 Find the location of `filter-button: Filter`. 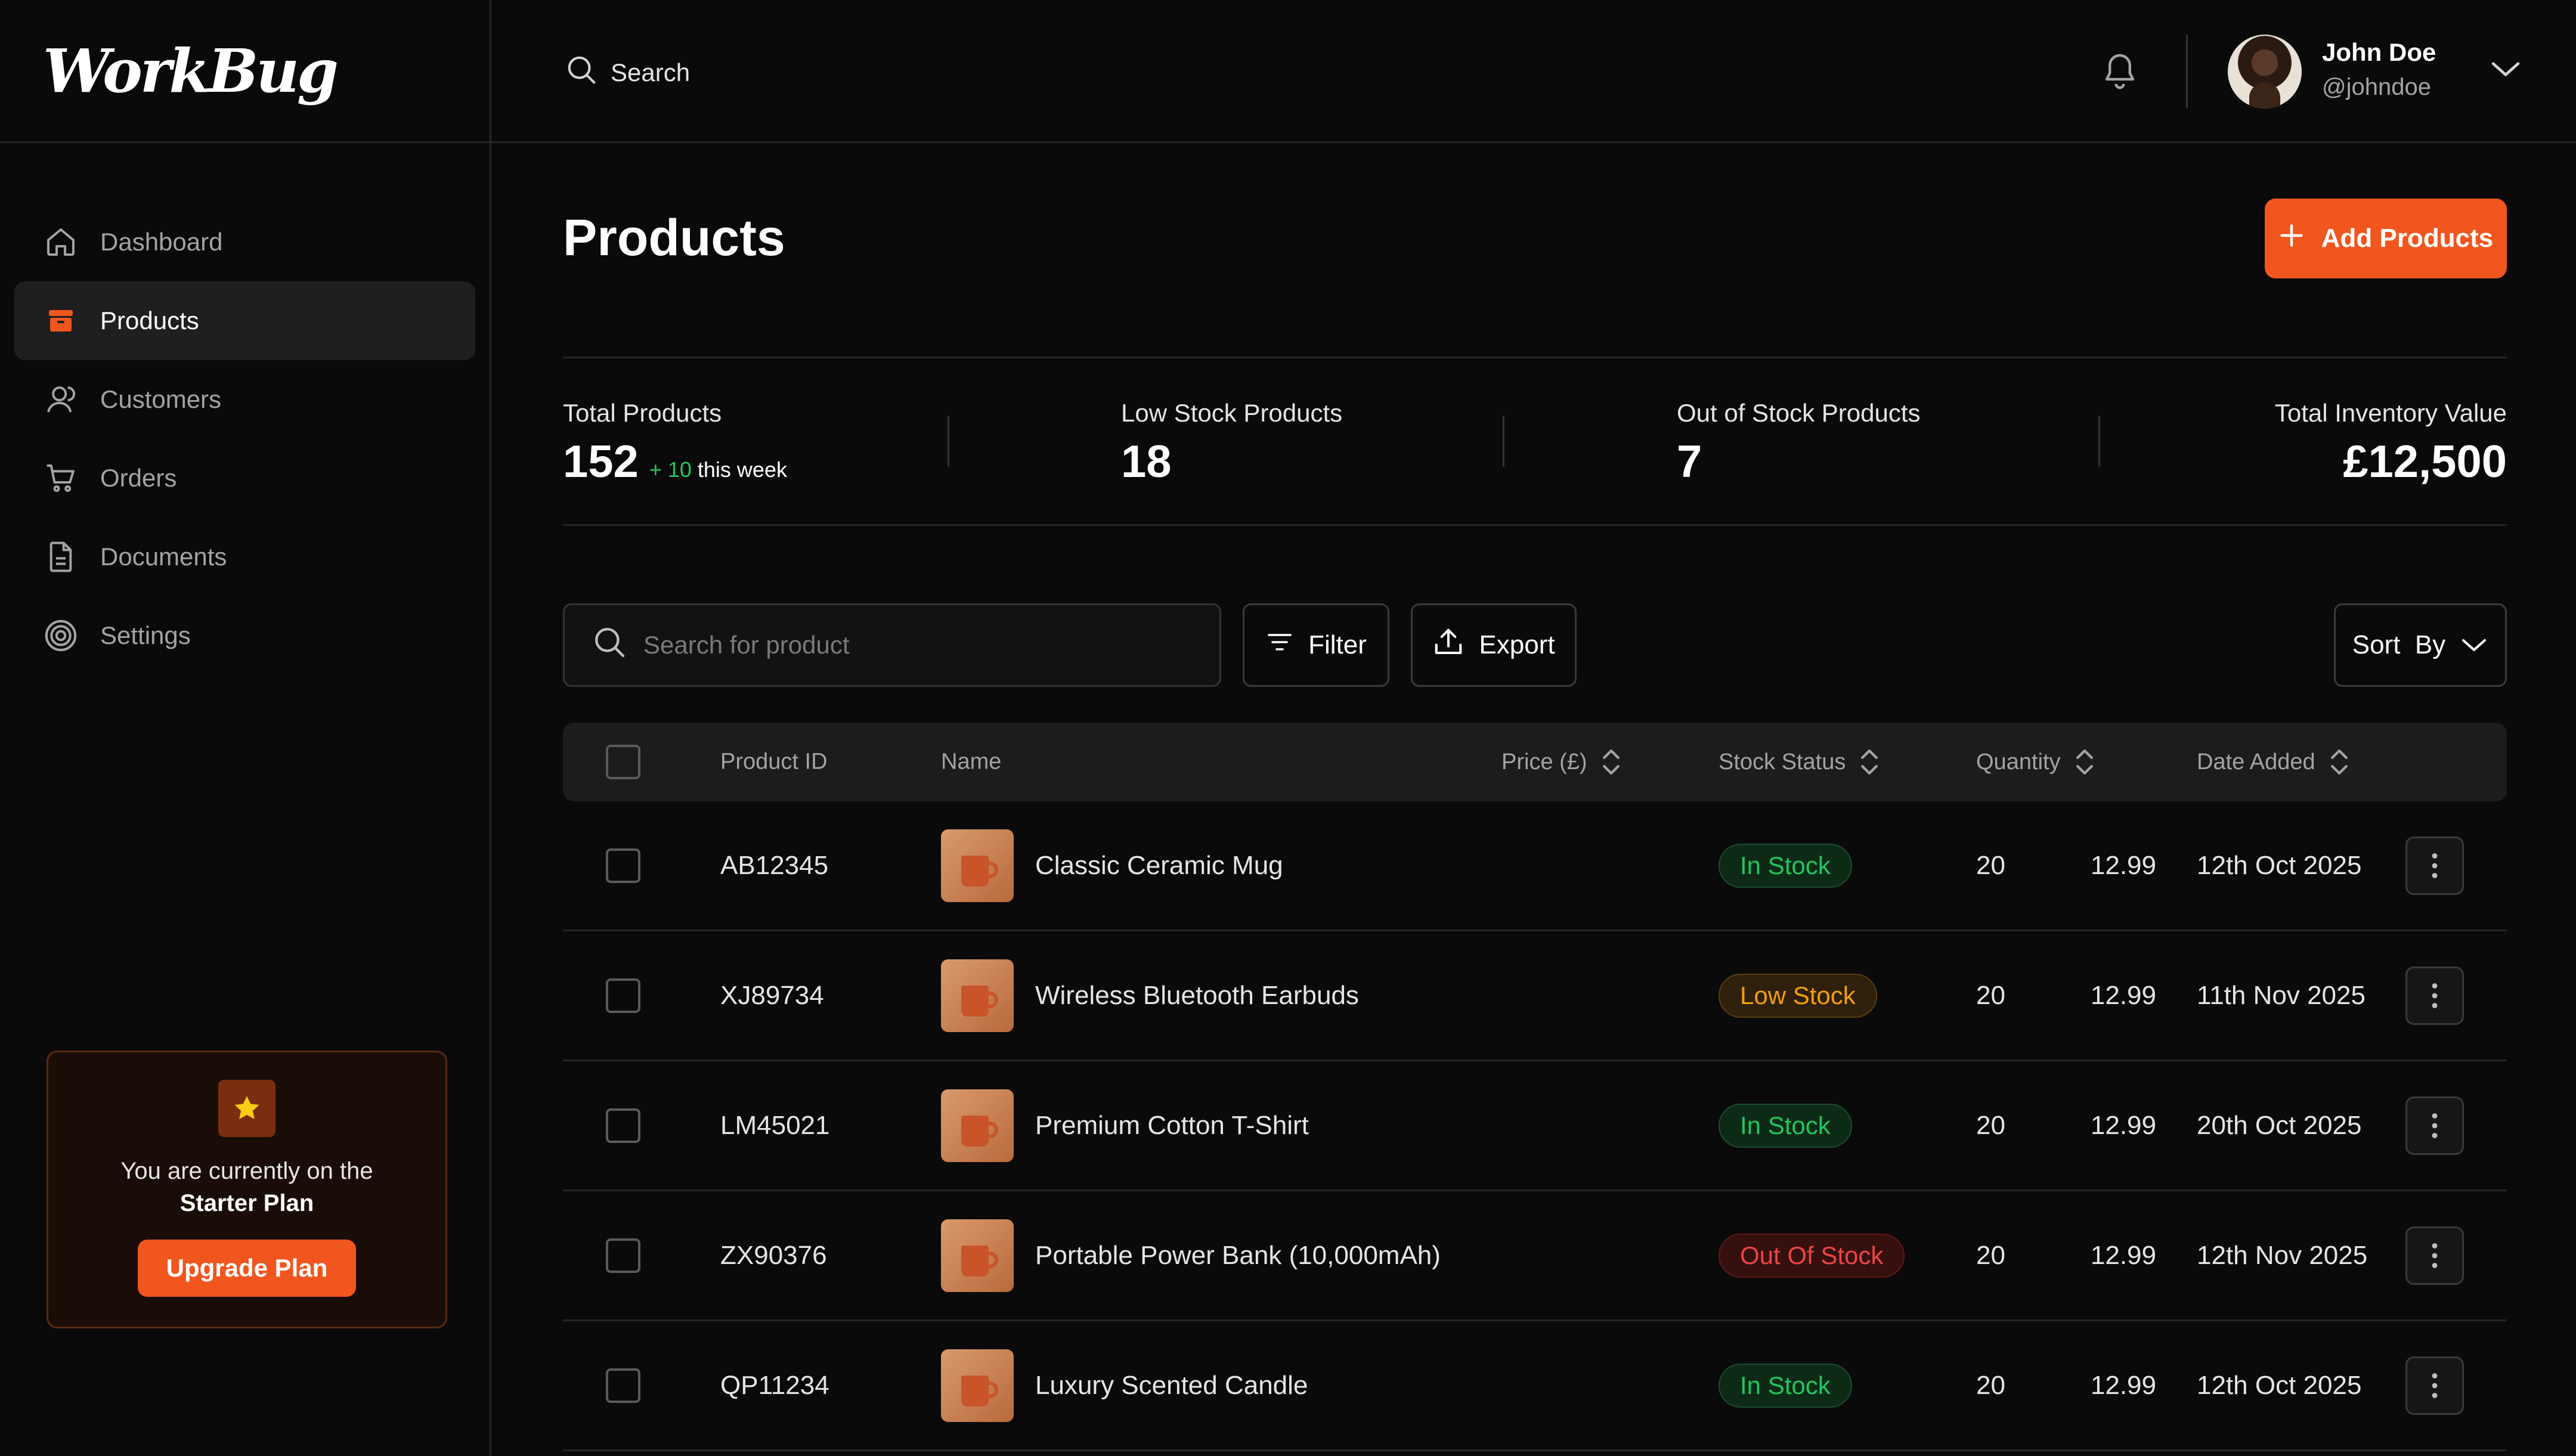

filter-button: Filter is located at coordinates (1316, 645).